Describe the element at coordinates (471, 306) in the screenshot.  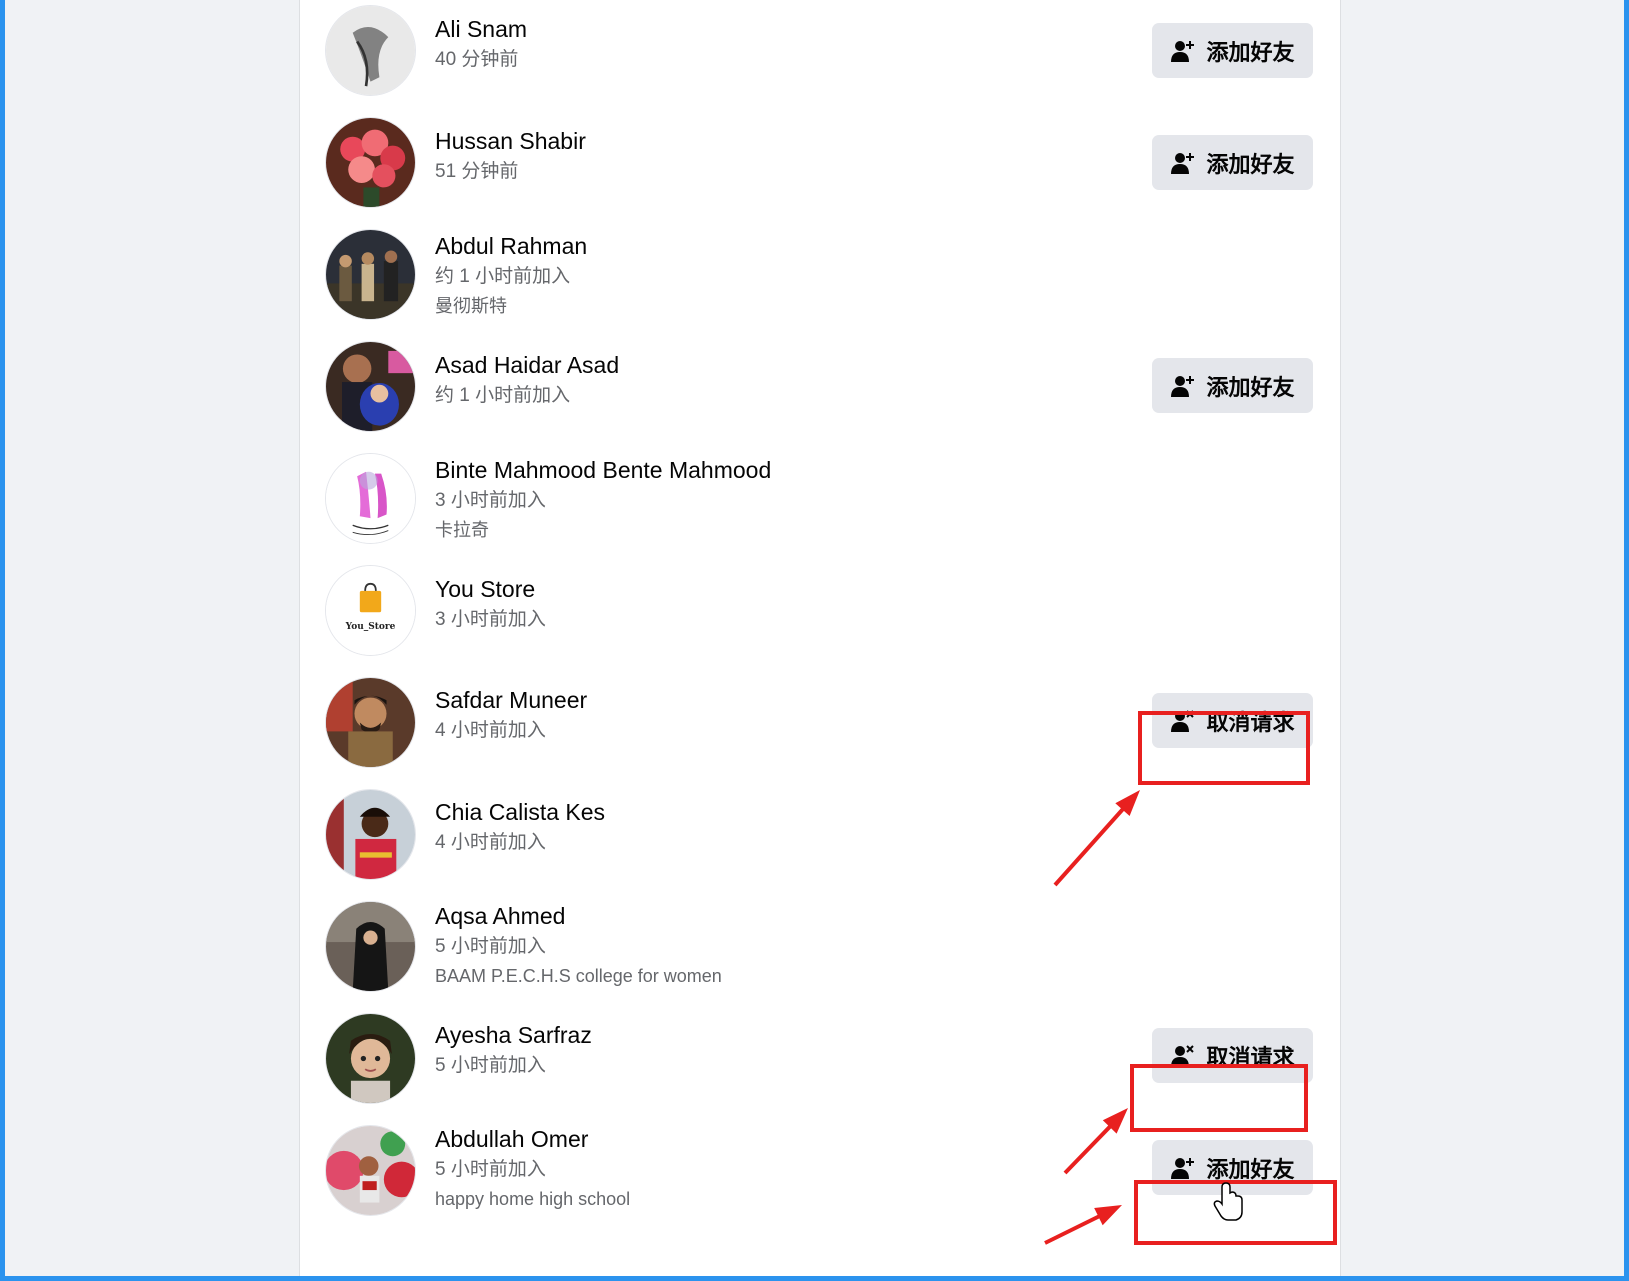
I see `member-detail: 曼彻斯特` at that location.